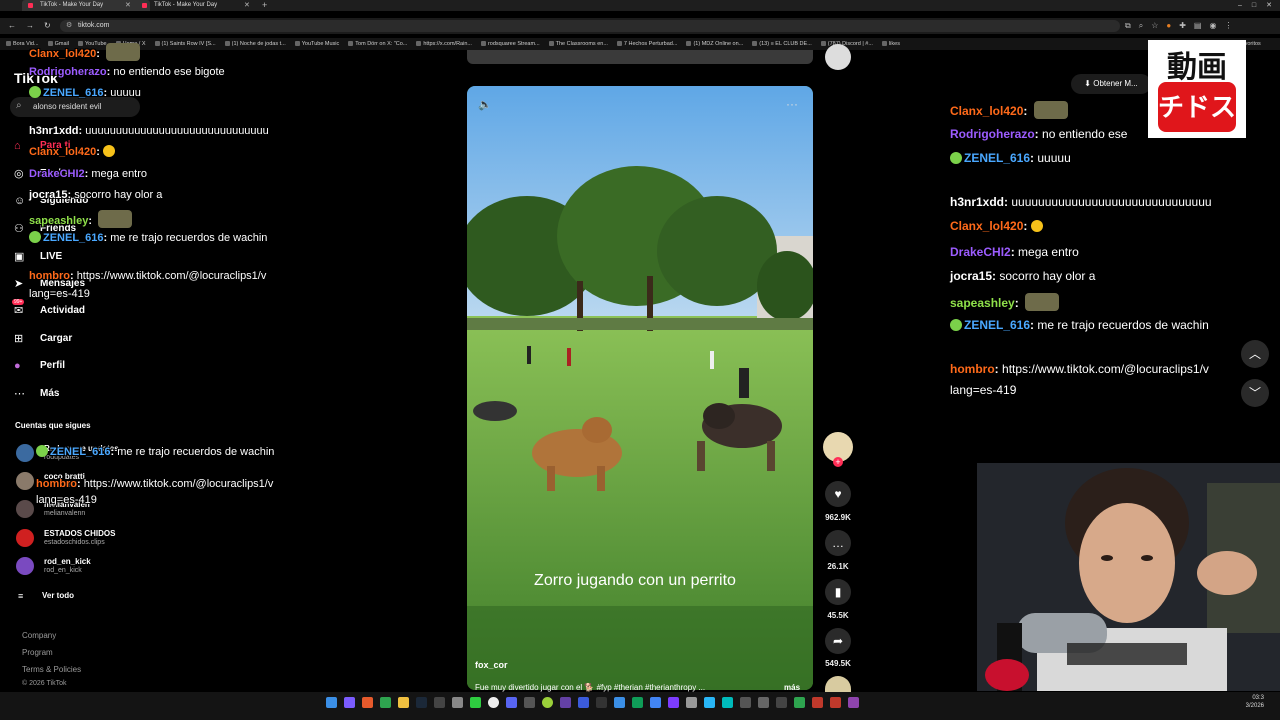  Describe the element at coordinates (838, 57) in the screenshot. I see `prev-avatar` at that location.